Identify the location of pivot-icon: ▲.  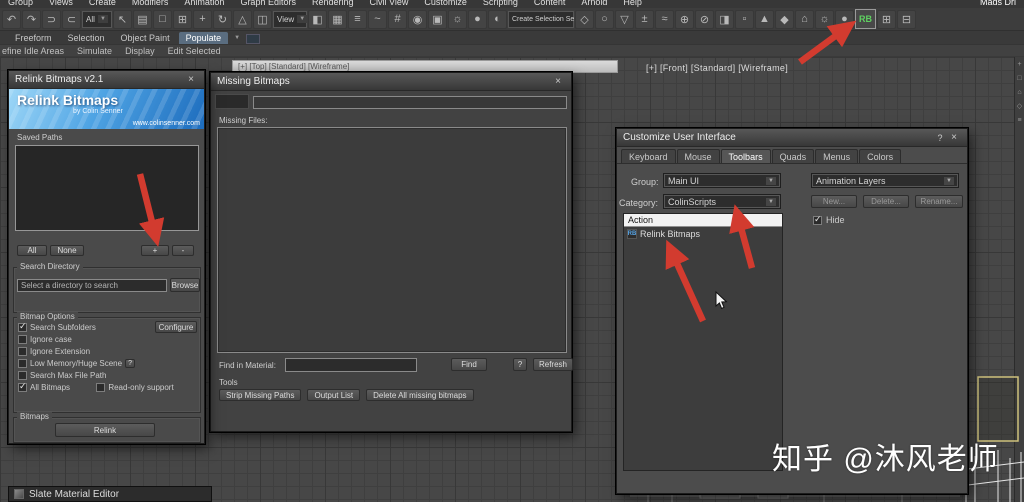
(764, 19).